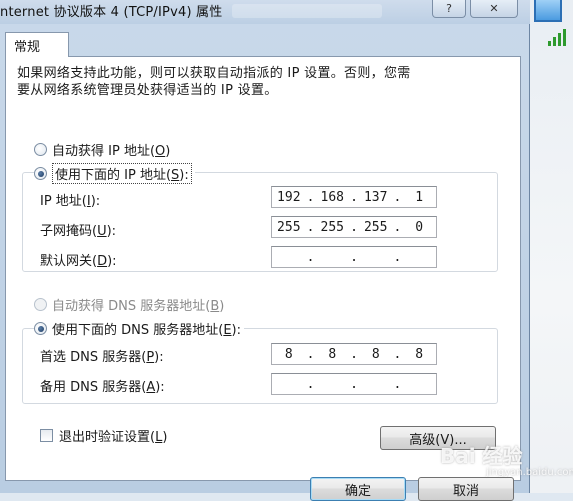  What do you see at coordinates (160, 151) in the screenshot?
I see `radio-auto-ip-accesskey: O` at bounding box center [160, 151].